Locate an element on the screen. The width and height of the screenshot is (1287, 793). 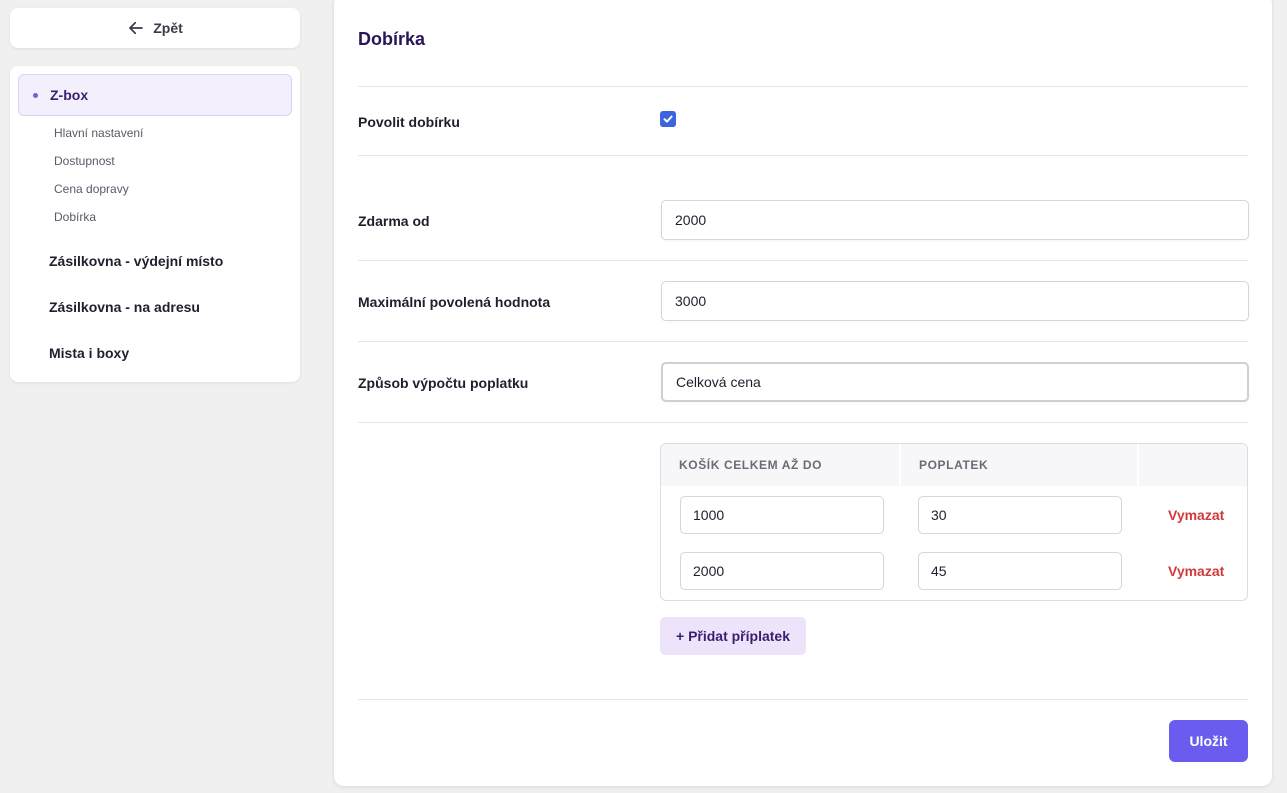
add-surcharge-button: + Přidat příplatek is located at coordinates (733, 636).